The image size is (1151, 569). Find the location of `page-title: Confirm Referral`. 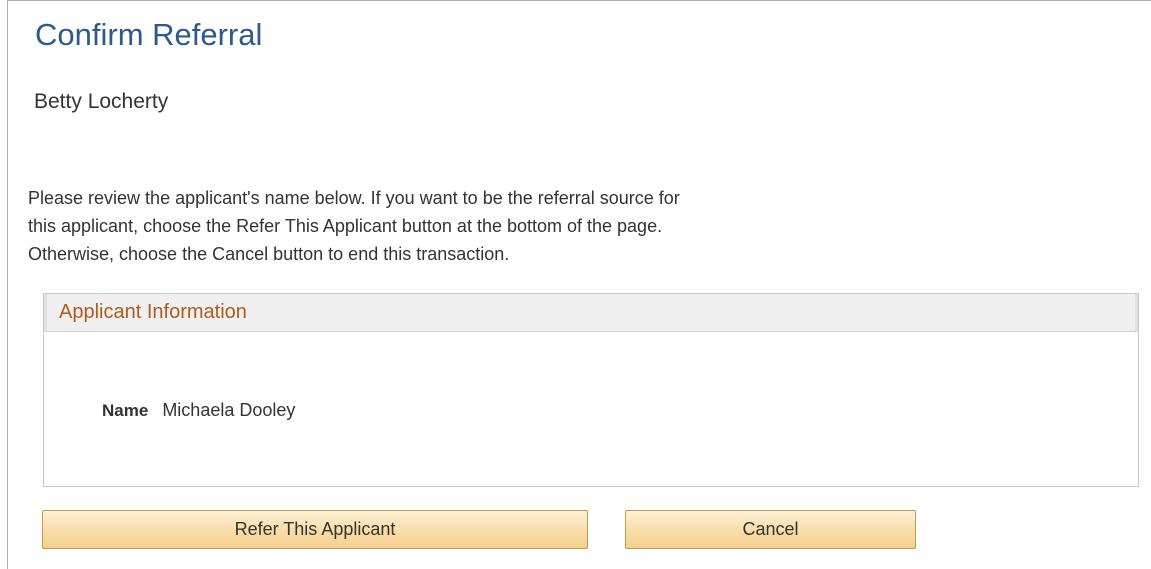

page-title: Confirm Referral is located at coordinates (149, 34).